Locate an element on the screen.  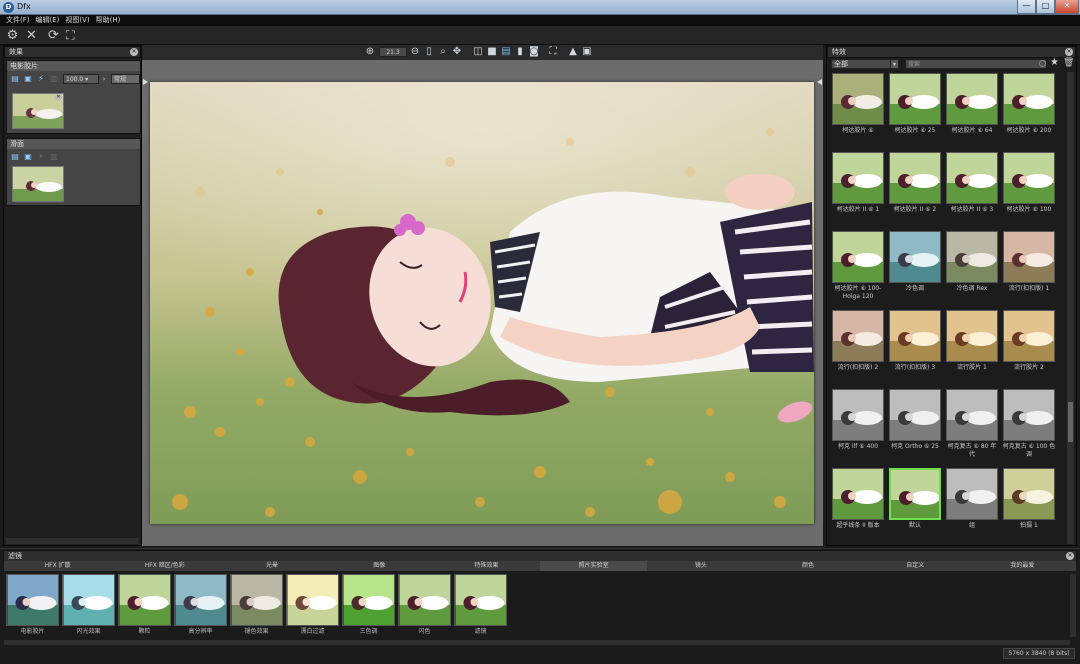
refresh-icon: ⟳ is located at coordinates (53, 35).